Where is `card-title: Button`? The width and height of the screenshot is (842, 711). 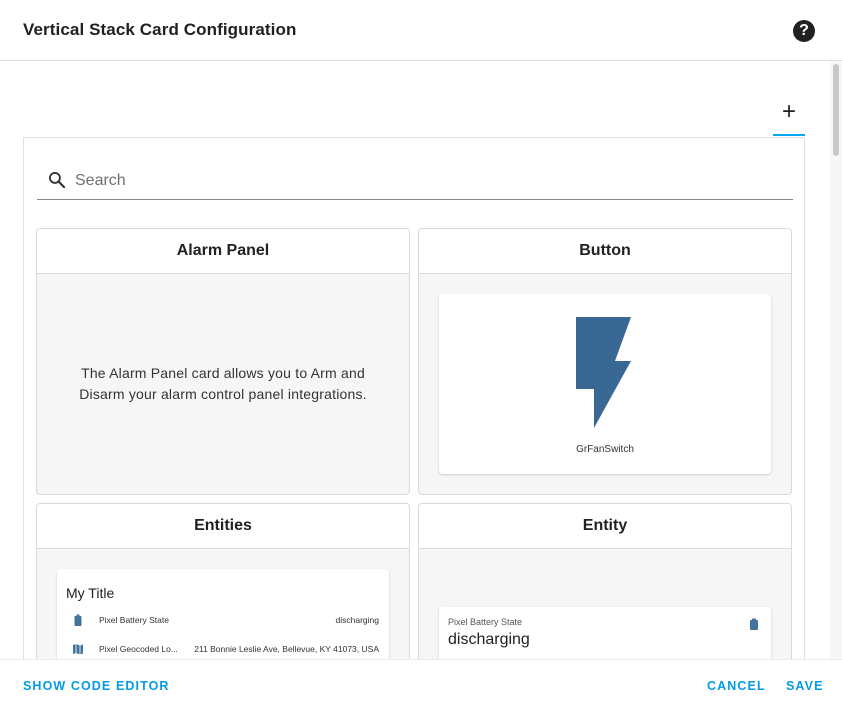 card-title: Button is located at coordinates (605, 251).